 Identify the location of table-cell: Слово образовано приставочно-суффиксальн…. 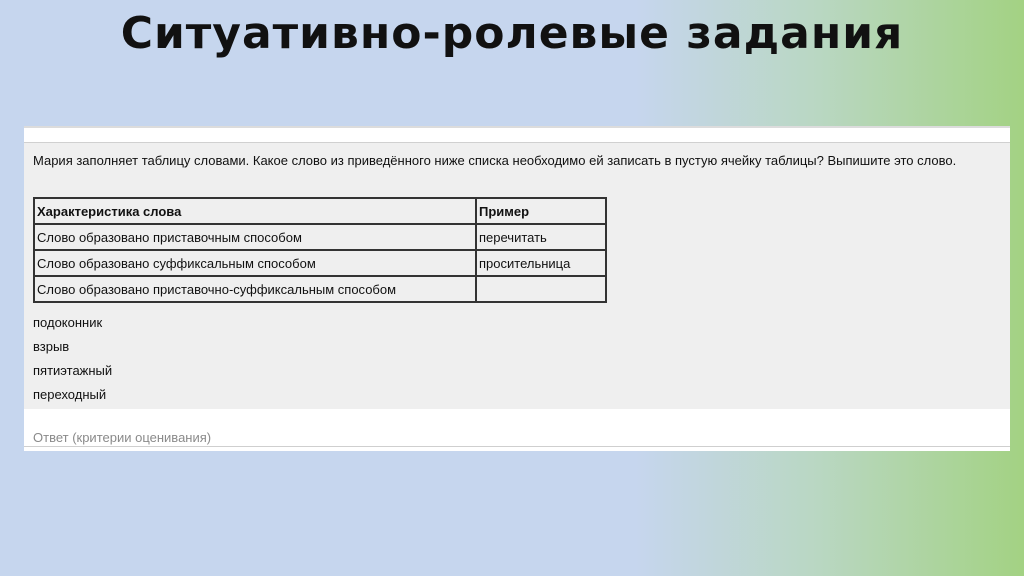
(255, 289).